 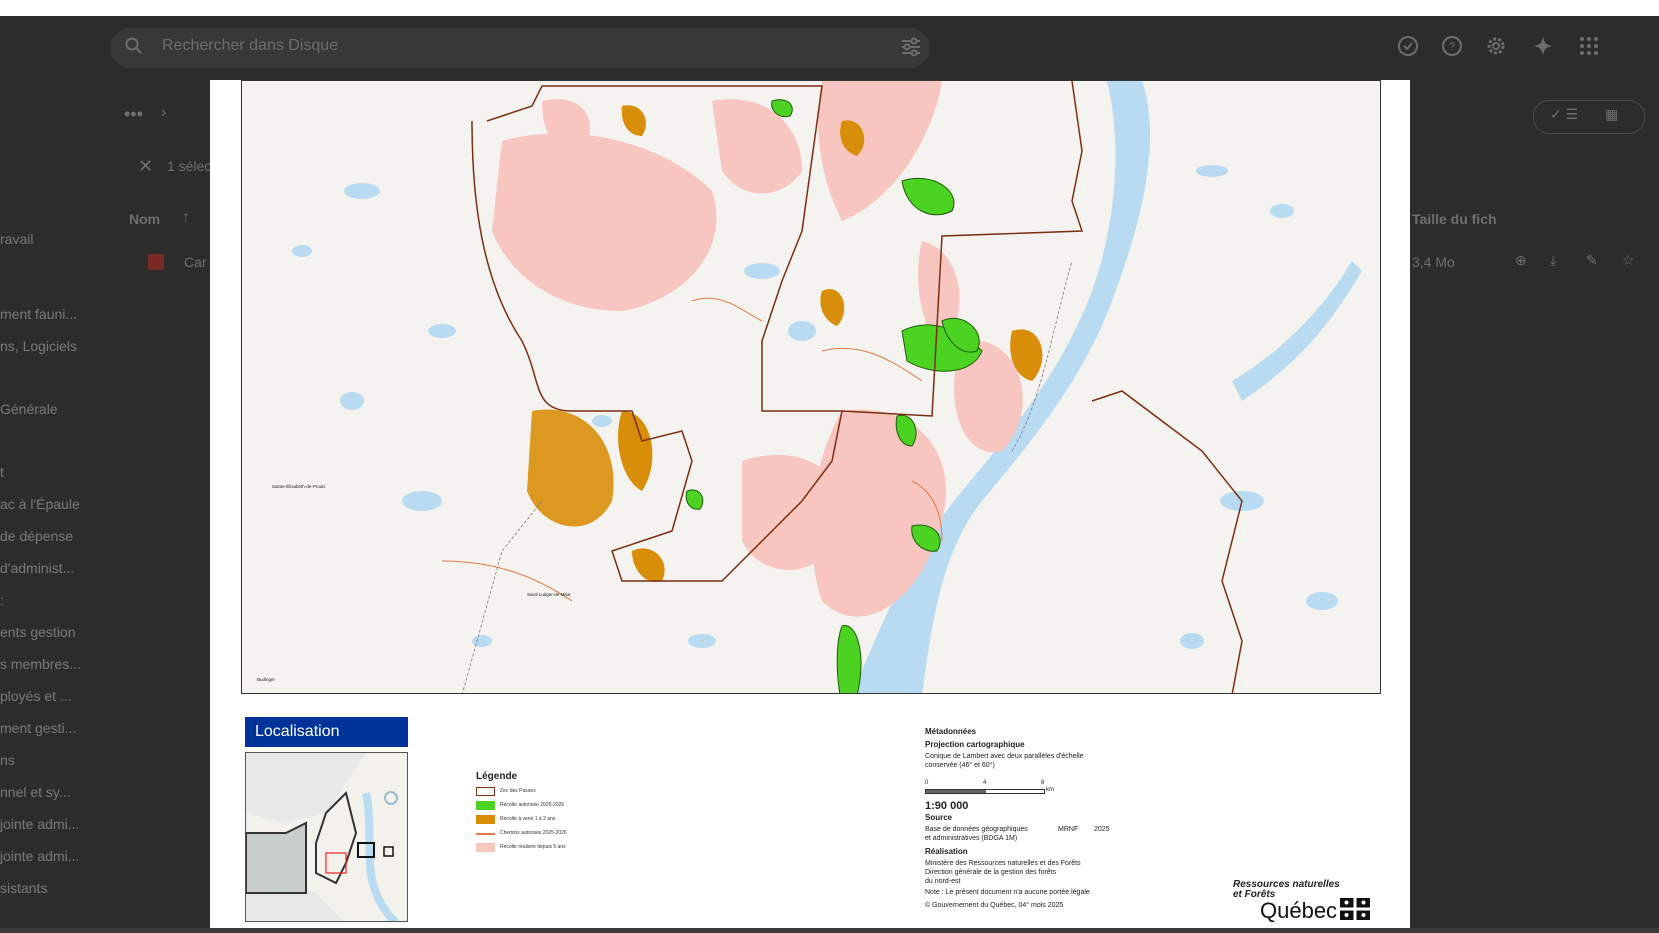 I want to click on source-text-2: et administratives (BDGA 1M), so click(x=971, y=838).